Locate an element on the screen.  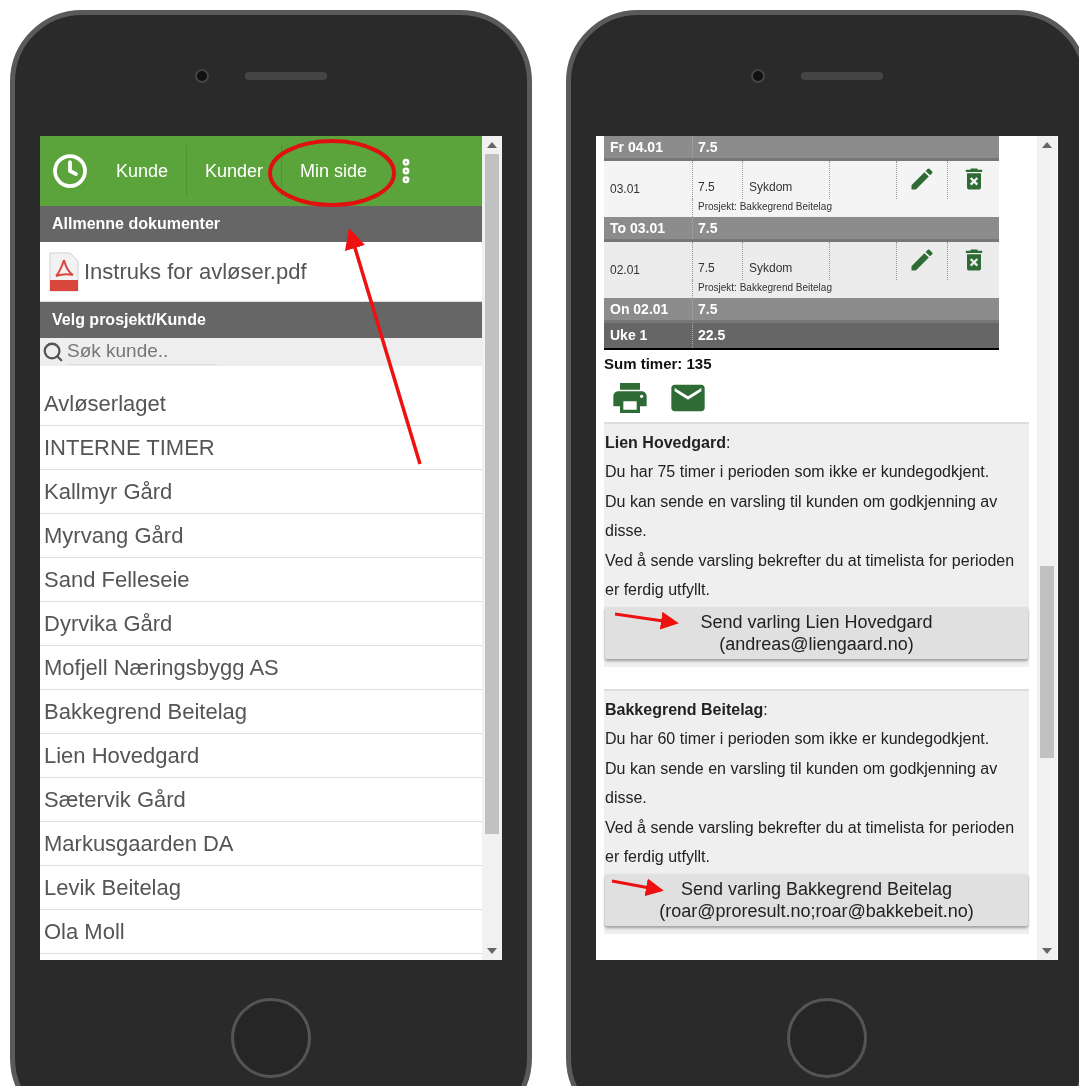
row-label: To 03.01 is located at coordinates (637, 228).